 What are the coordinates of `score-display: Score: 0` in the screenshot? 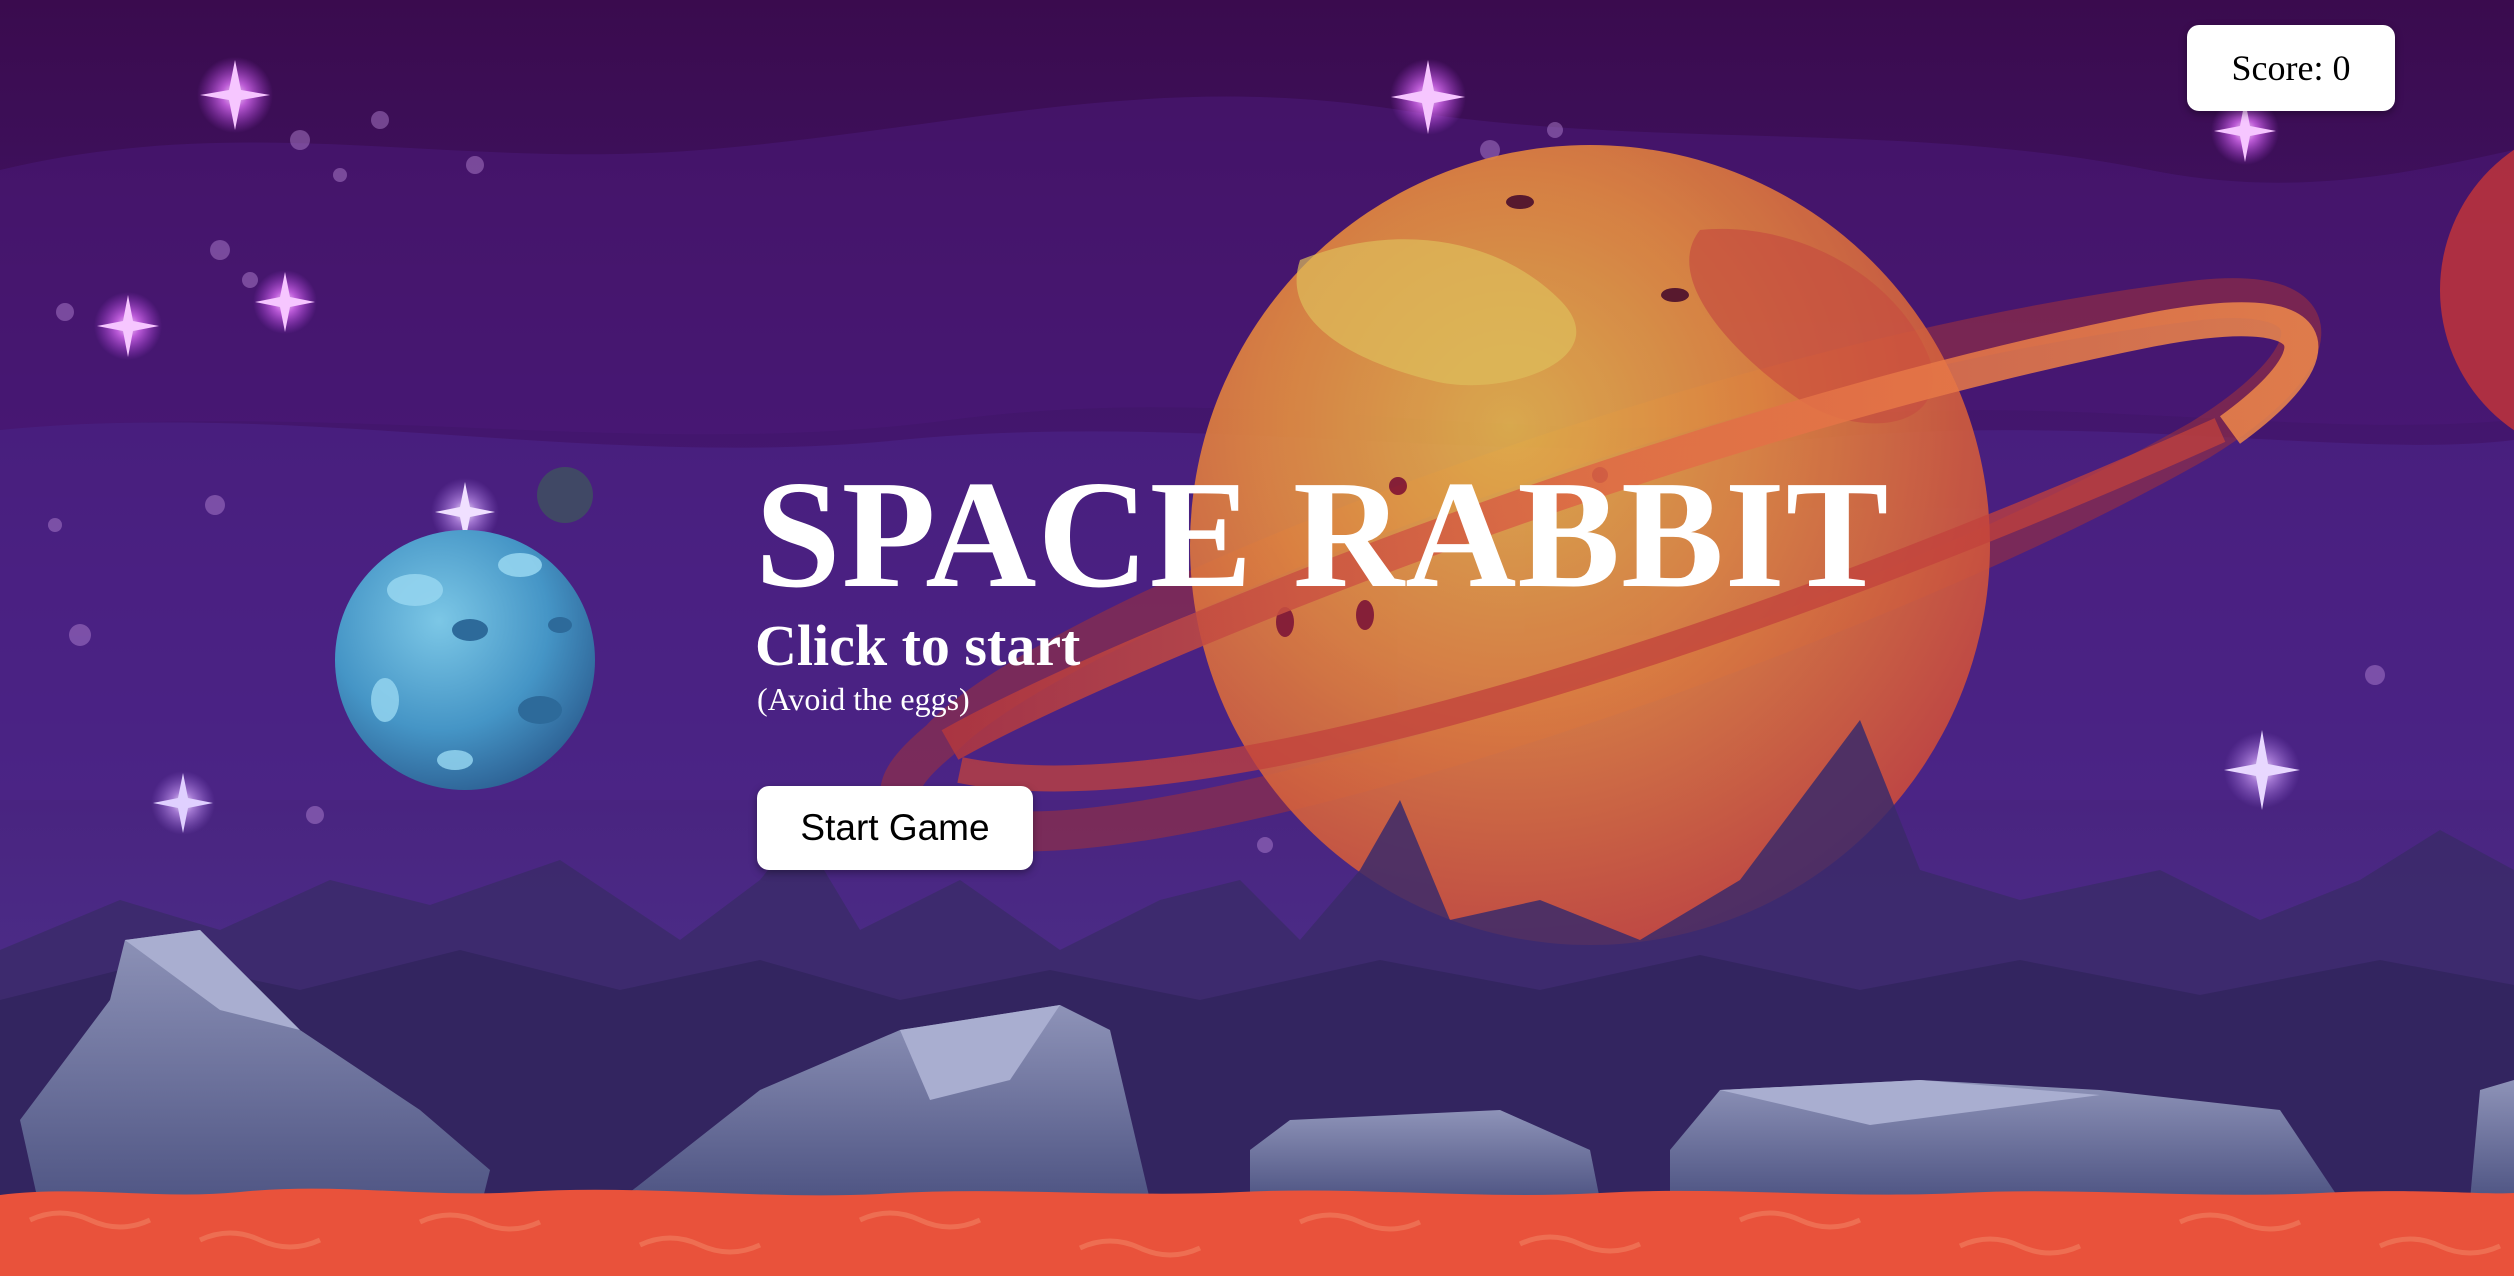 It's located at (2291, 68).